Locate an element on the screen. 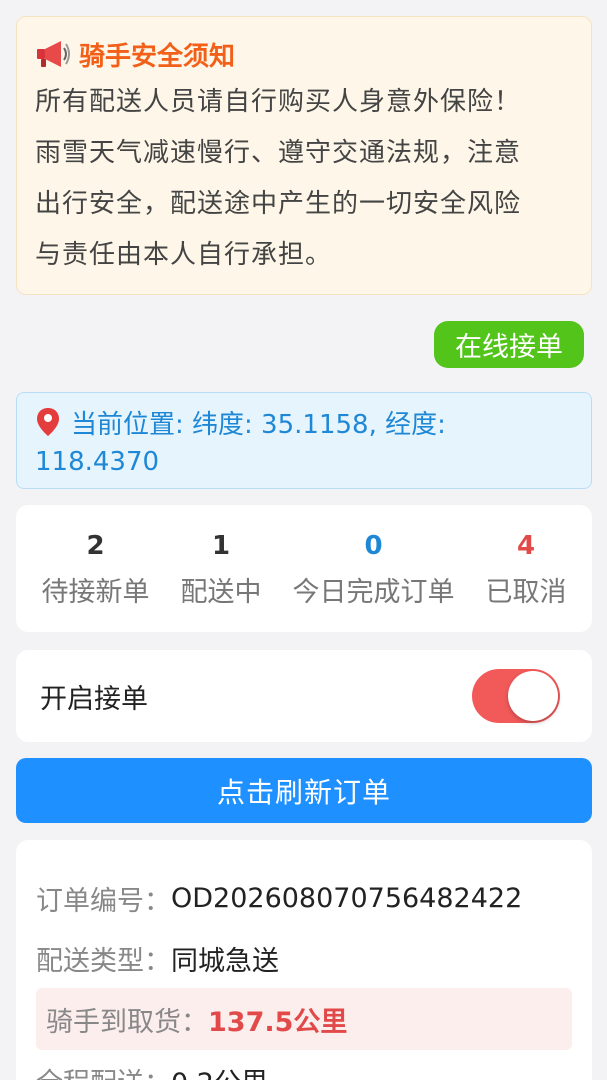  notice-line: 与责任由本人自行承担。 is located at coordinates (184, 255).